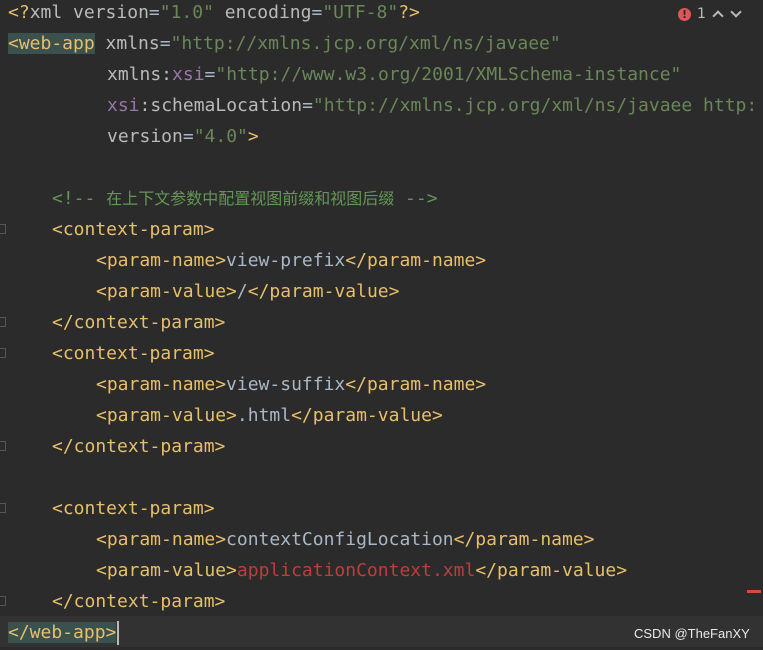  I want to click on code-line-xml-declaration: <?xml version="1.0" encoding="UTF-8"?>, so click(214, 12).